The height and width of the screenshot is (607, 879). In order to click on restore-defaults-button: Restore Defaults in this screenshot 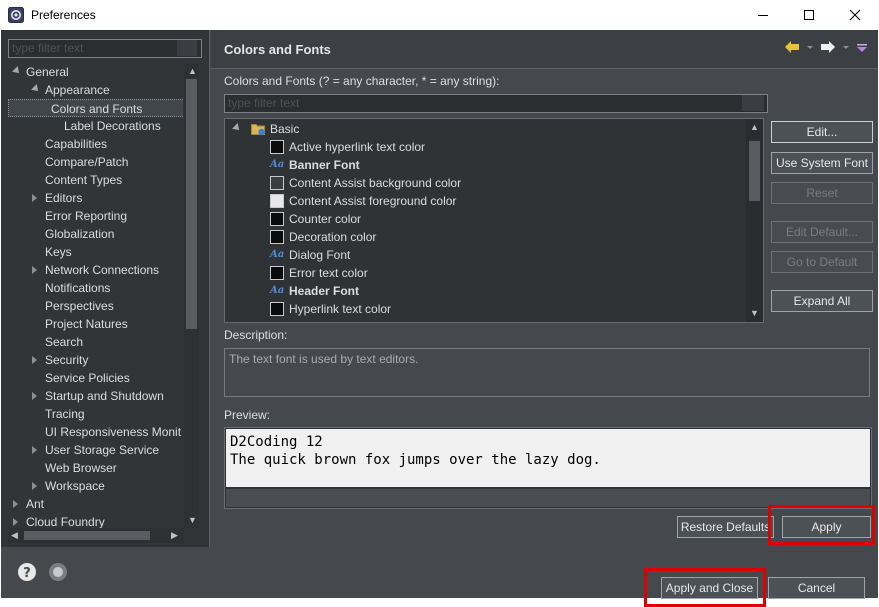, I will do `click(725, 527)`.